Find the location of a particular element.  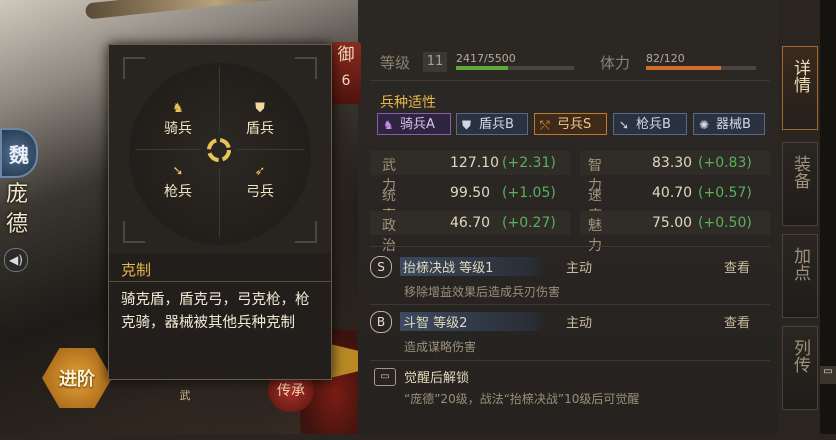

cavalry-label: 骑兵 is located at coordinates (178, 129).